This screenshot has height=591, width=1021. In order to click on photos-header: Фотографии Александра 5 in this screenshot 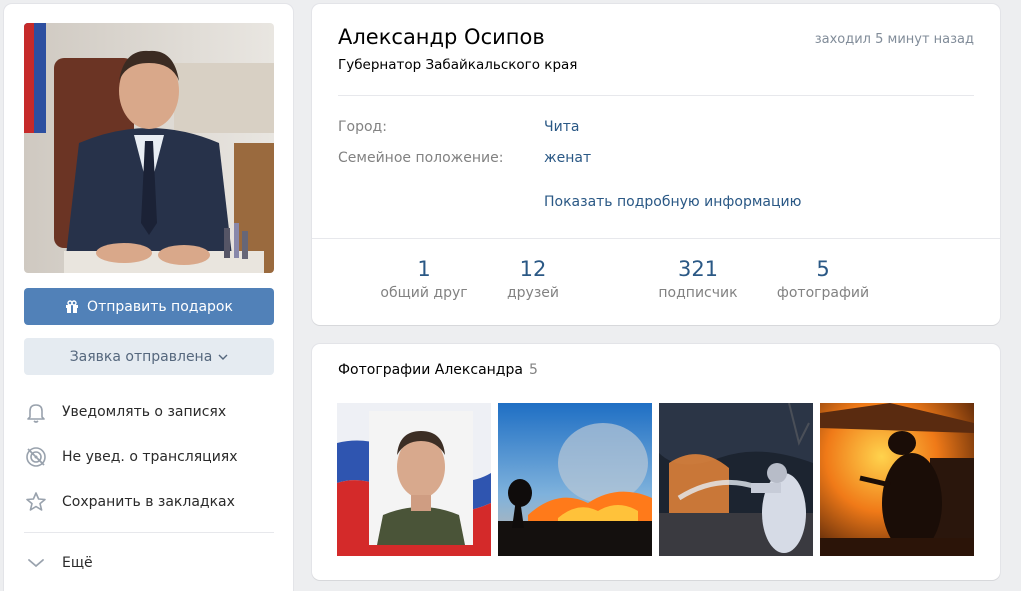, I will do `click(438, 370)`.